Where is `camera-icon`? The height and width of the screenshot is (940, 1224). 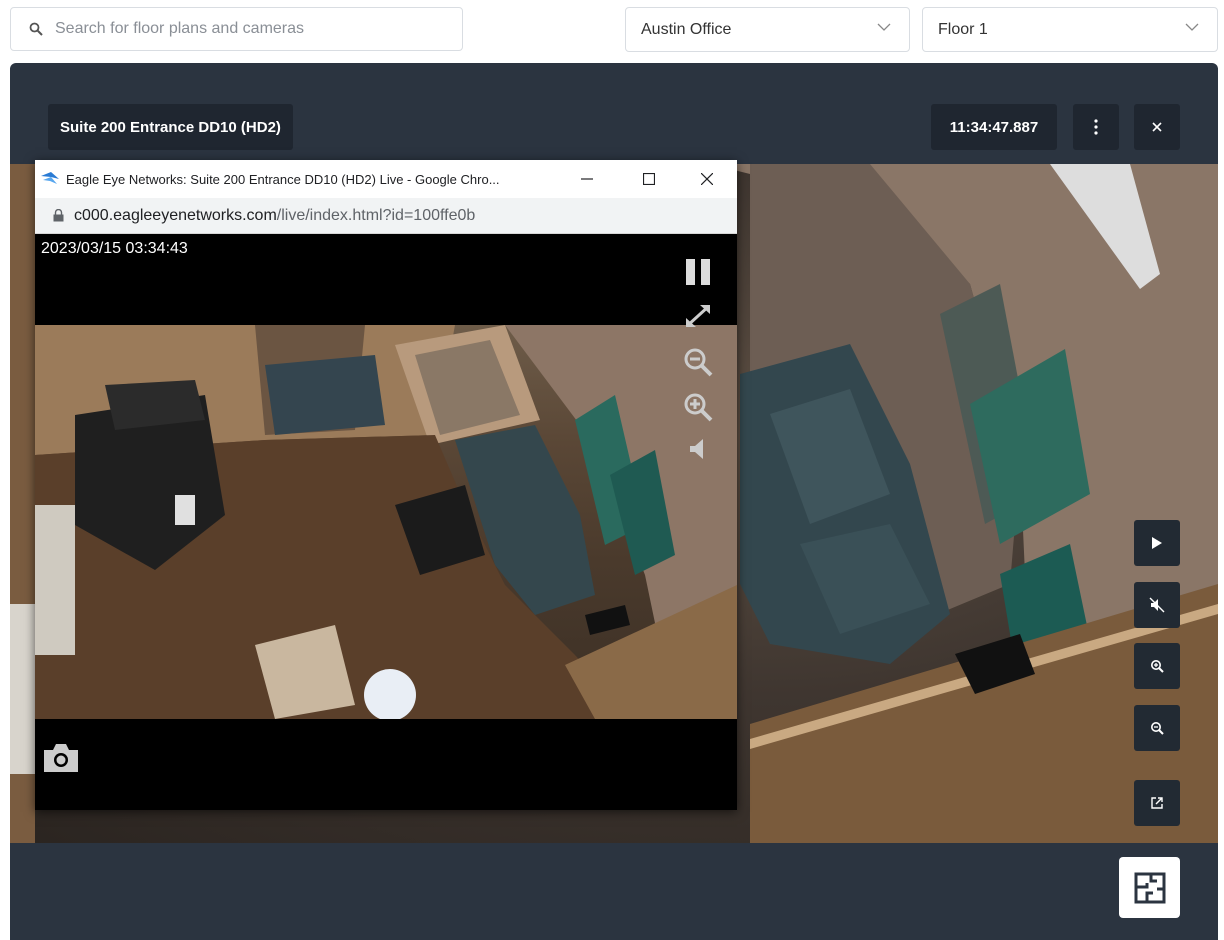
camera-icon is located at coordinates (61, 758).